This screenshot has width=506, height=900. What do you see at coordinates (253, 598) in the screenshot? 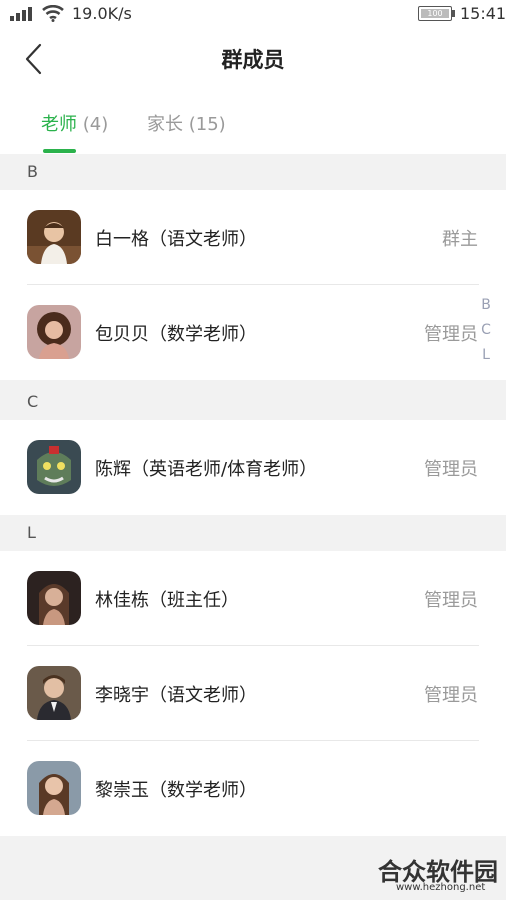
I see `member-row: 林佳栋（班主任） 管理员` at bounding box center [253, 598].